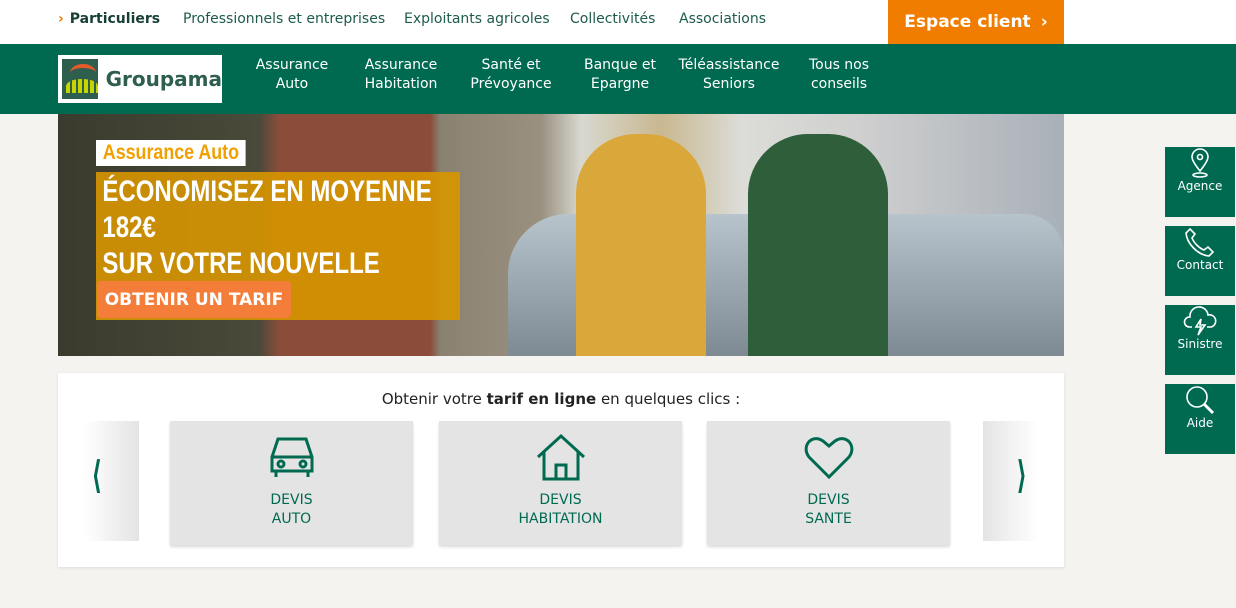 Image resolution: width=1236 pixels, height=608 pixels. I want to click on sidebar-contact: Contact, so click(1200, 261).